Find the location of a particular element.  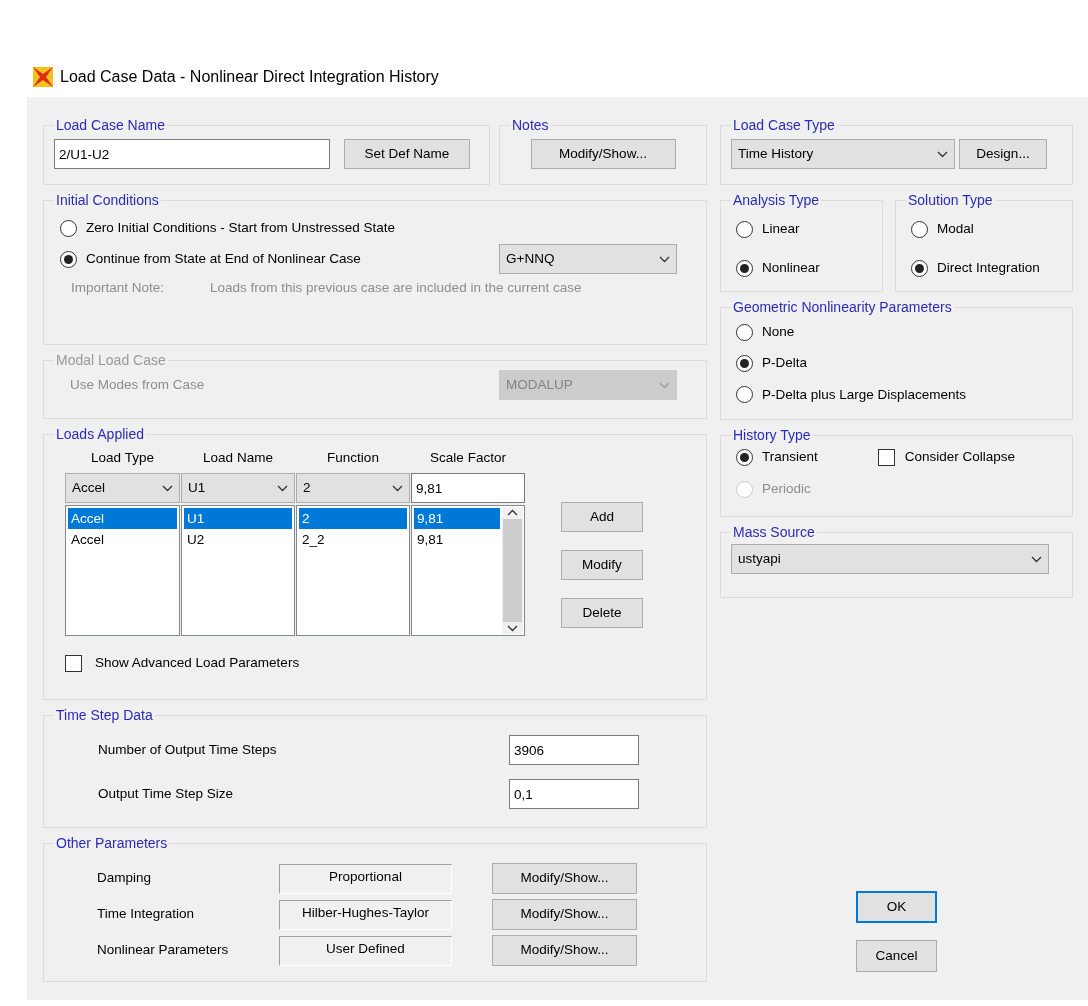

option-label: Direct Integration is located at coordinates (988, 268).